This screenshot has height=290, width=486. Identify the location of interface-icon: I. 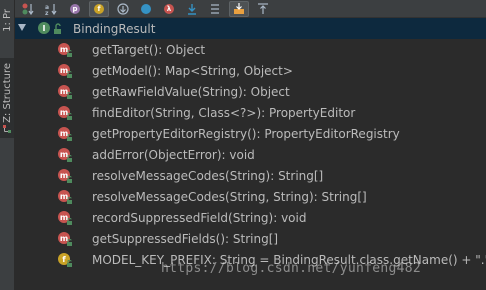
(44, 28).